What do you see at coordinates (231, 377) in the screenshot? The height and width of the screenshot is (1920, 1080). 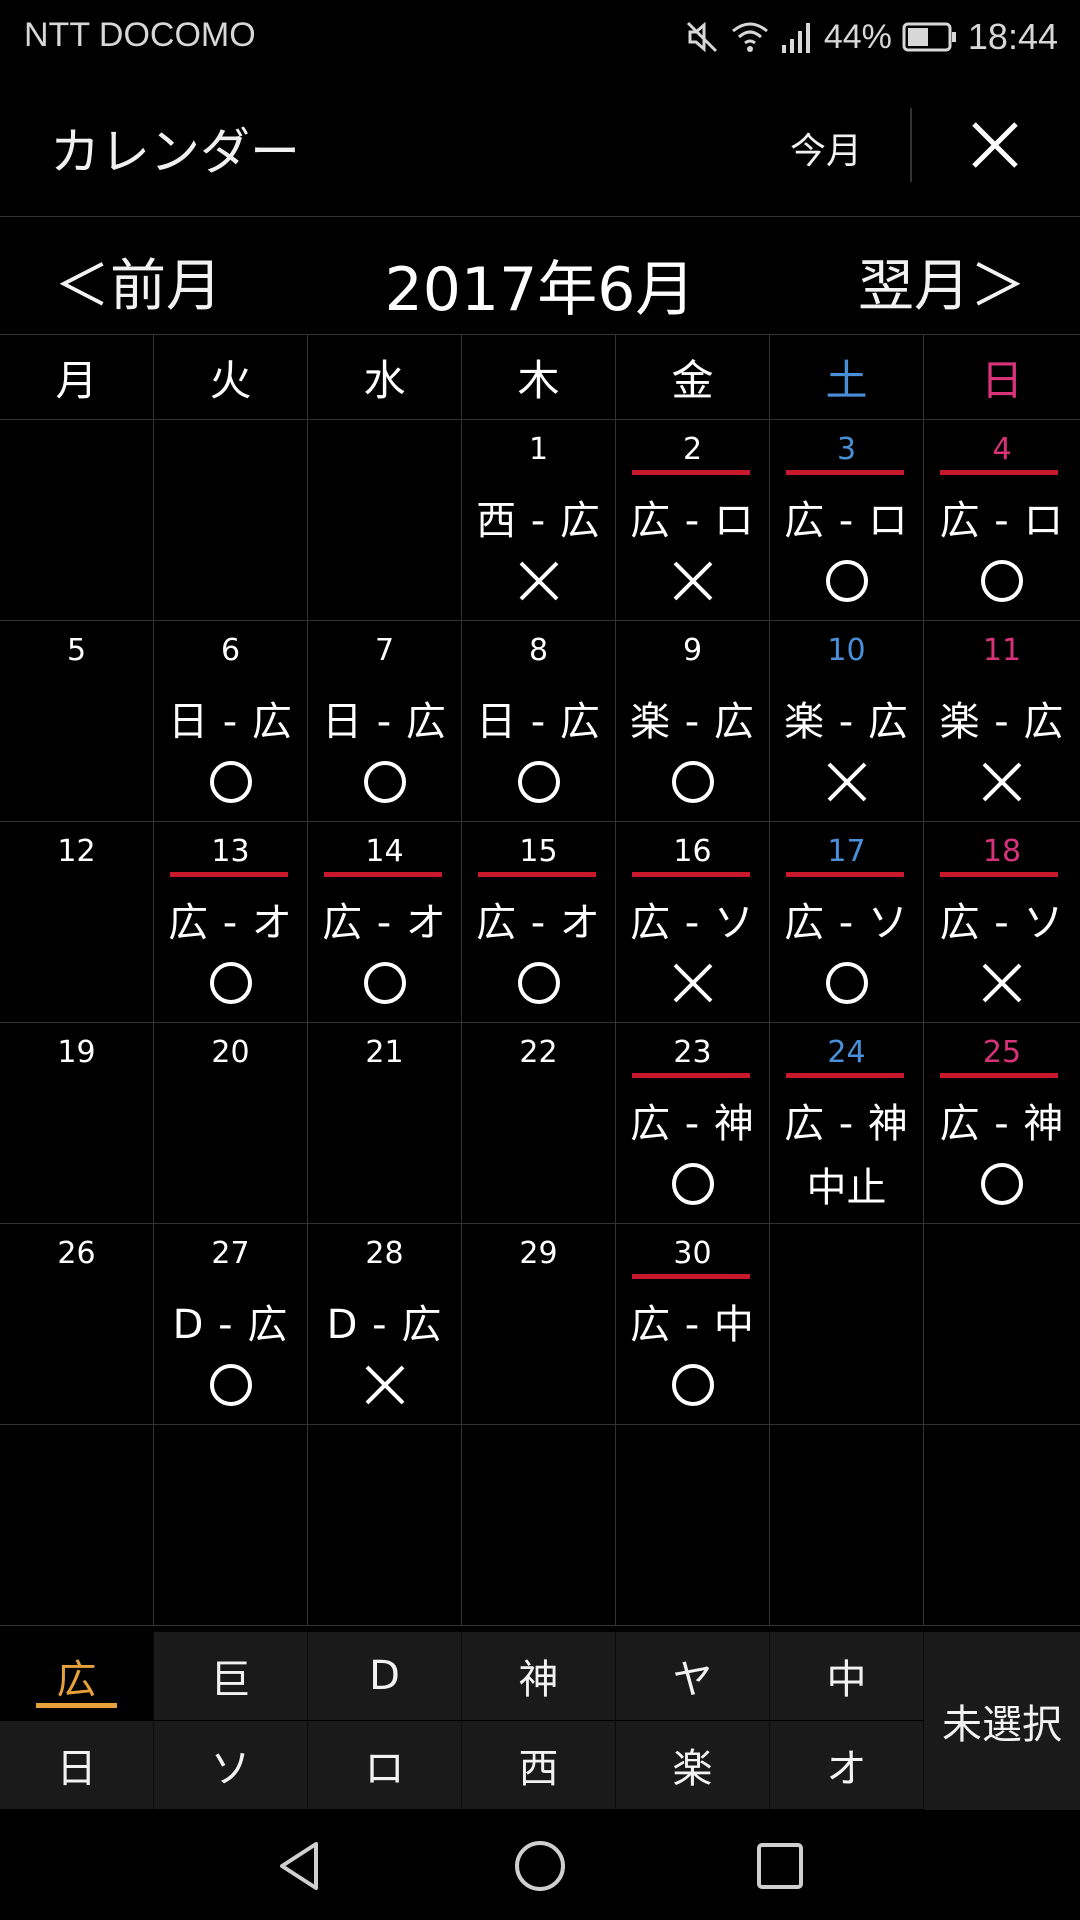 I see `weekday-tue: 火` at bounding box center [231, 377].